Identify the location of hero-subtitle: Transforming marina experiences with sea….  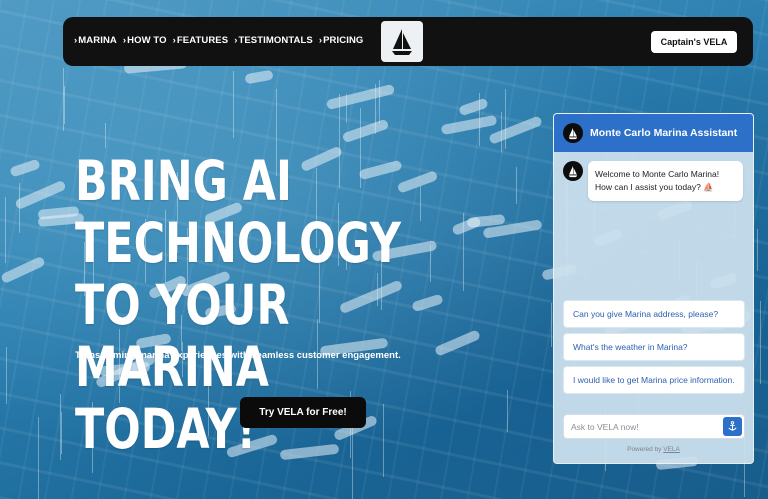
(238, 355).